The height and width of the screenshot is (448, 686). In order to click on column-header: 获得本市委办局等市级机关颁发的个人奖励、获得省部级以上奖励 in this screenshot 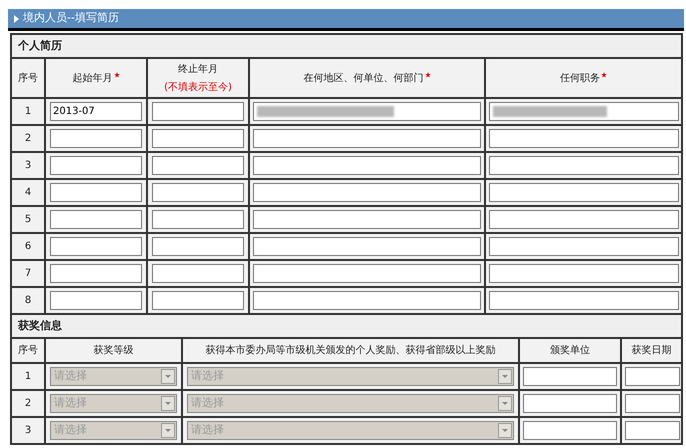, I will do `click(351, 350)`.